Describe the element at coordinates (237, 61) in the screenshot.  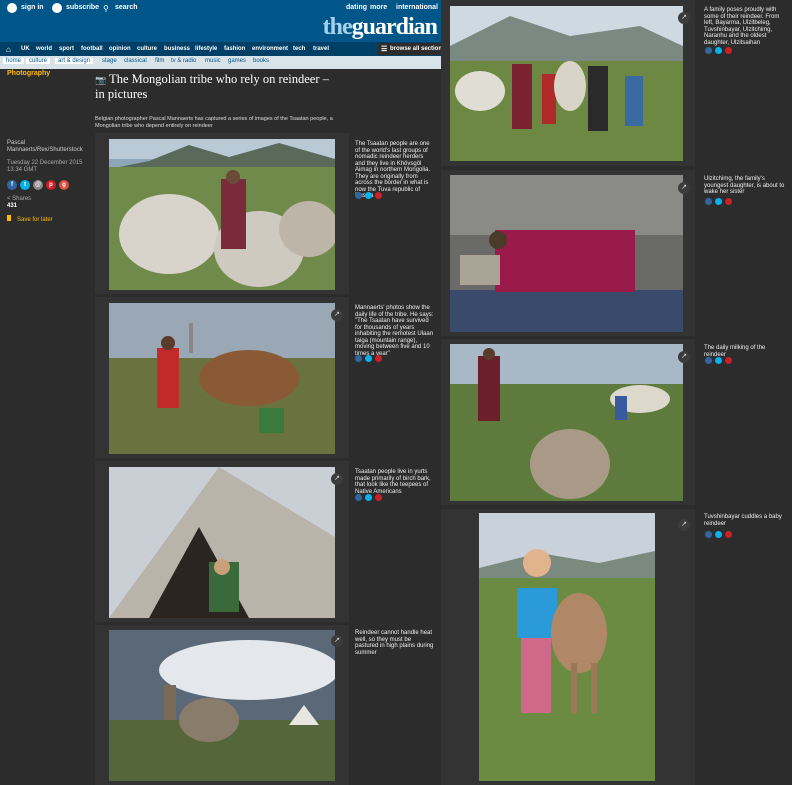
I see `subnav-games: games` at that location.